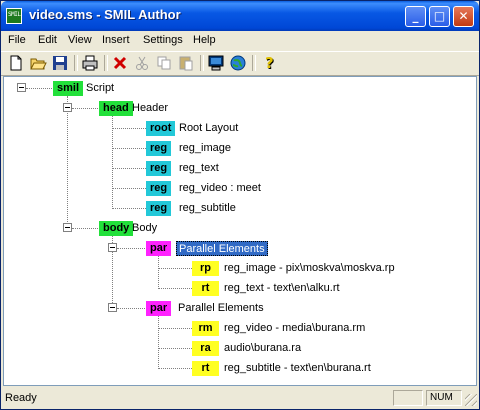  What do you see at coordinates (116, 108) in the screenshot?
I see `head-tag: head` at bounding box center [116, 108].